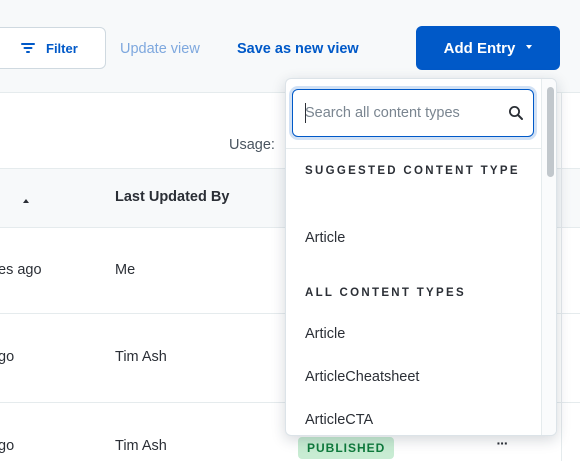 The height and width of the screenshot is (461, 580). Describe the element at coordinates (339, 420) in the screenshot. I see `content-type-item-articlecta: ArticleCTA` at that location.